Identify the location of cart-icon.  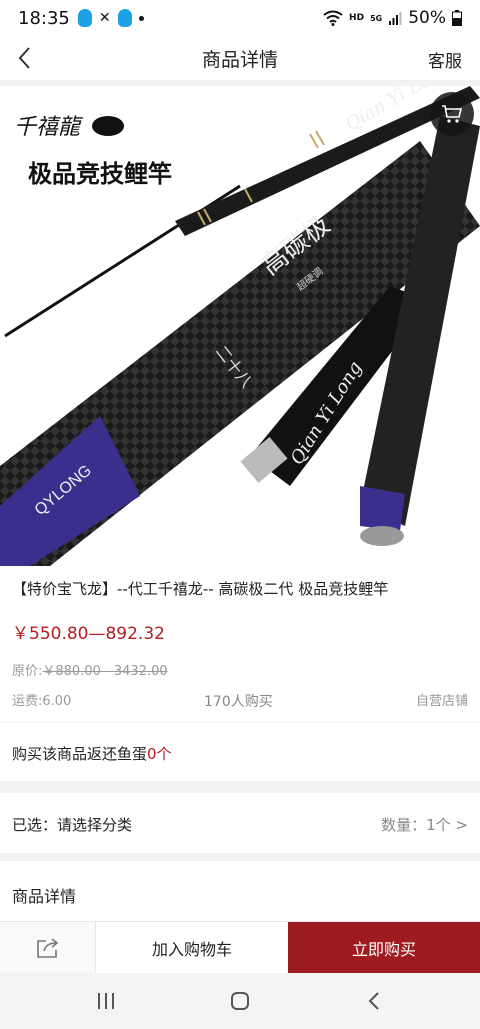
(452, 114).